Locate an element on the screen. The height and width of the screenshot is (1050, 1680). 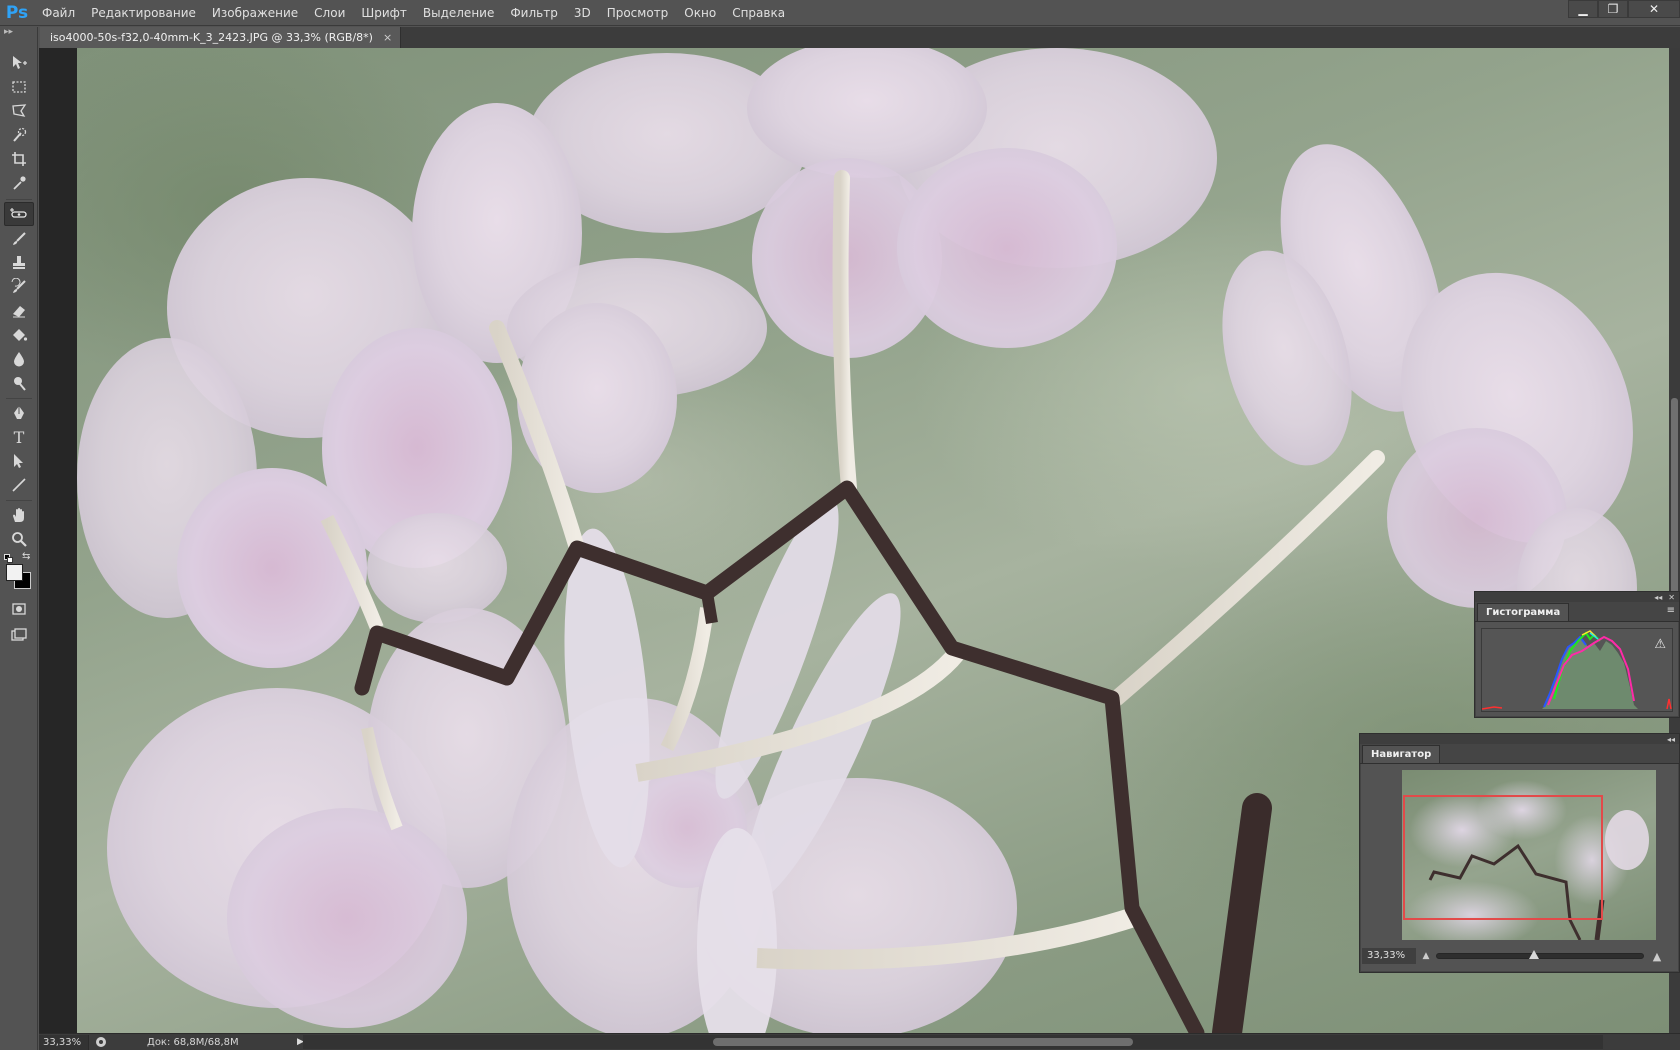
cache-warning-icon: ⚠ is located at coordinates (1660, 644).